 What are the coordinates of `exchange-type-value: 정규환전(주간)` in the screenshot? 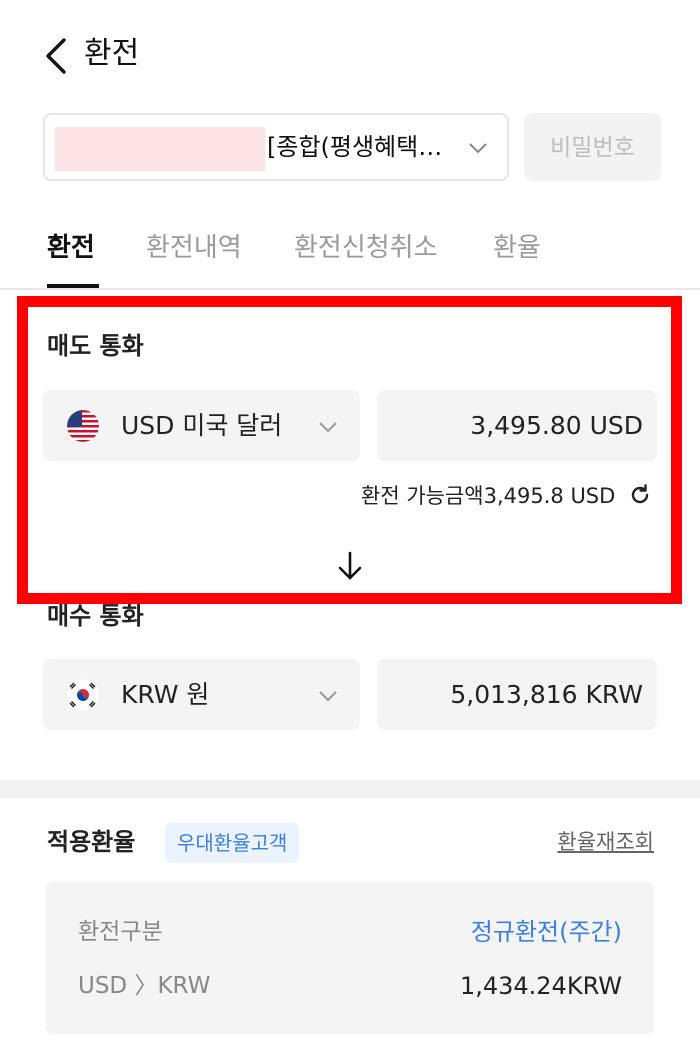 It's located at (546, 932).